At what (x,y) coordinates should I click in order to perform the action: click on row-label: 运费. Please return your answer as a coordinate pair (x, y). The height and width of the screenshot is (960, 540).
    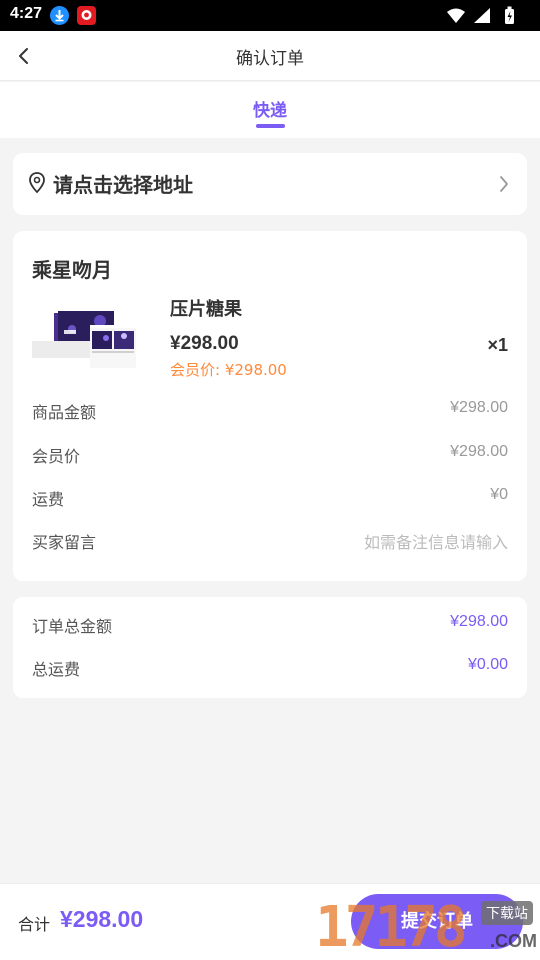
    Looking at the image, I should click on (48, 499).